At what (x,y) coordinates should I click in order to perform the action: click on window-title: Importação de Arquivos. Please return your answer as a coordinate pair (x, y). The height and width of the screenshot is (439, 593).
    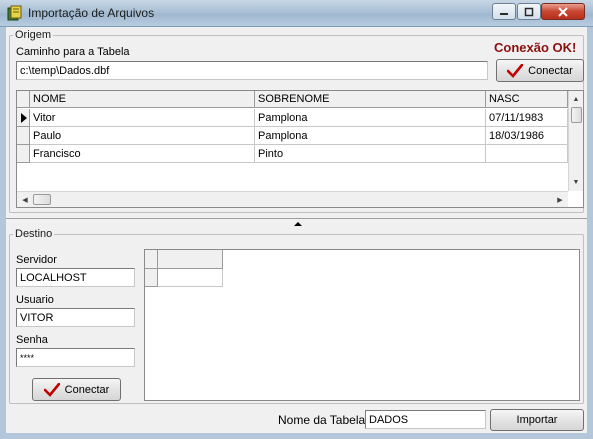
    Looking at the image, I should click on (91, 13).